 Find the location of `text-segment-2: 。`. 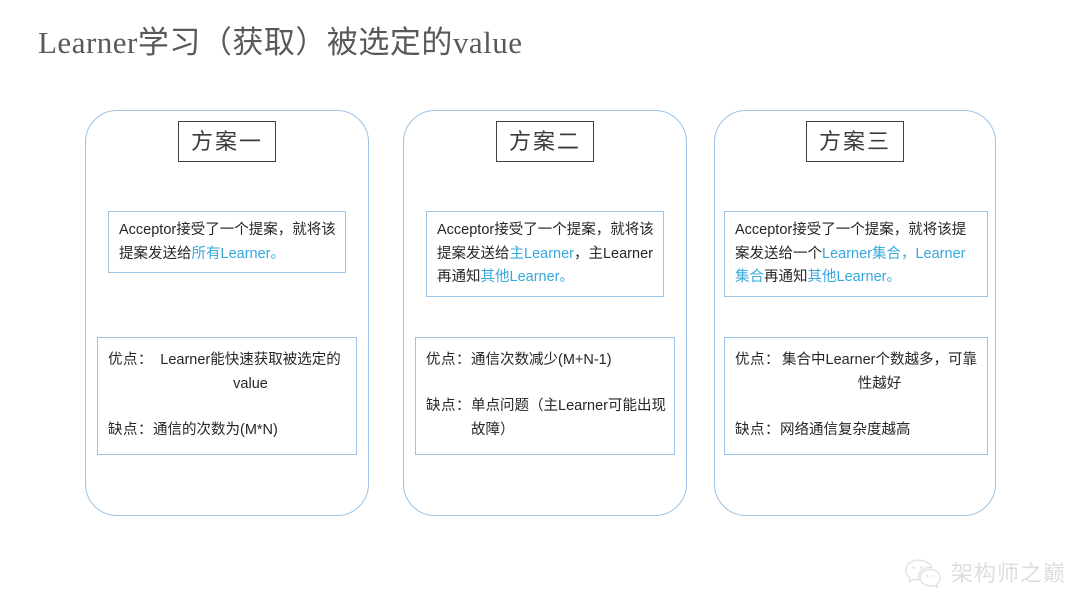

text-segment-2: 。 is located at coordinates (277, 253).